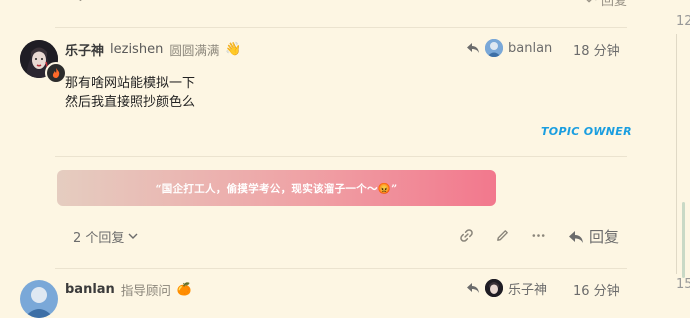  Describe the element at coordinates (466, 237) in the screenshot. I see `link-icon` at that location.